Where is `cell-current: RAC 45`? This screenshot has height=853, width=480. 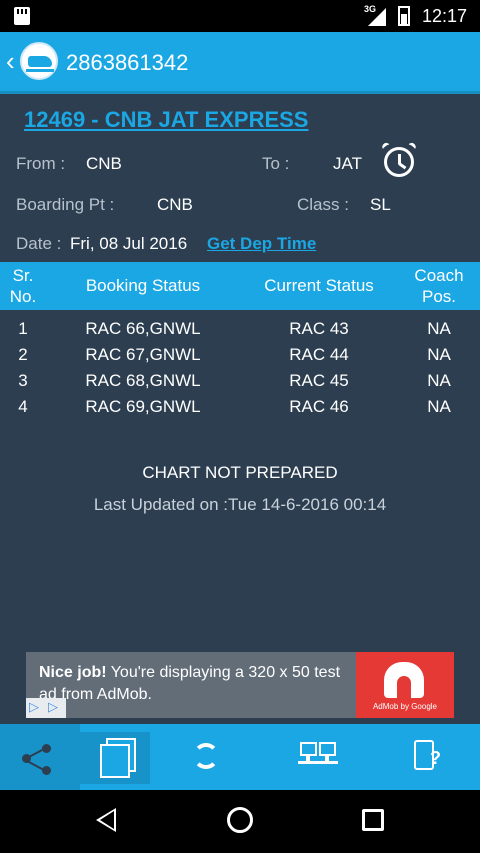 cell-current: RAC 45 is located at coordinates (319, 380).